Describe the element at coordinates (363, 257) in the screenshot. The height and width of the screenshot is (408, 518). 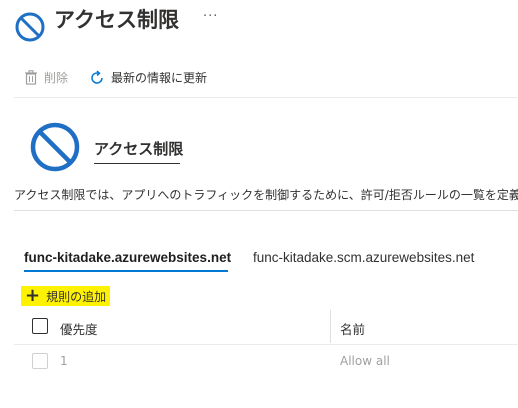
I see `tab-scm-azurewebsites: func-kitadake.scm.azurewebsites.net` at that location.